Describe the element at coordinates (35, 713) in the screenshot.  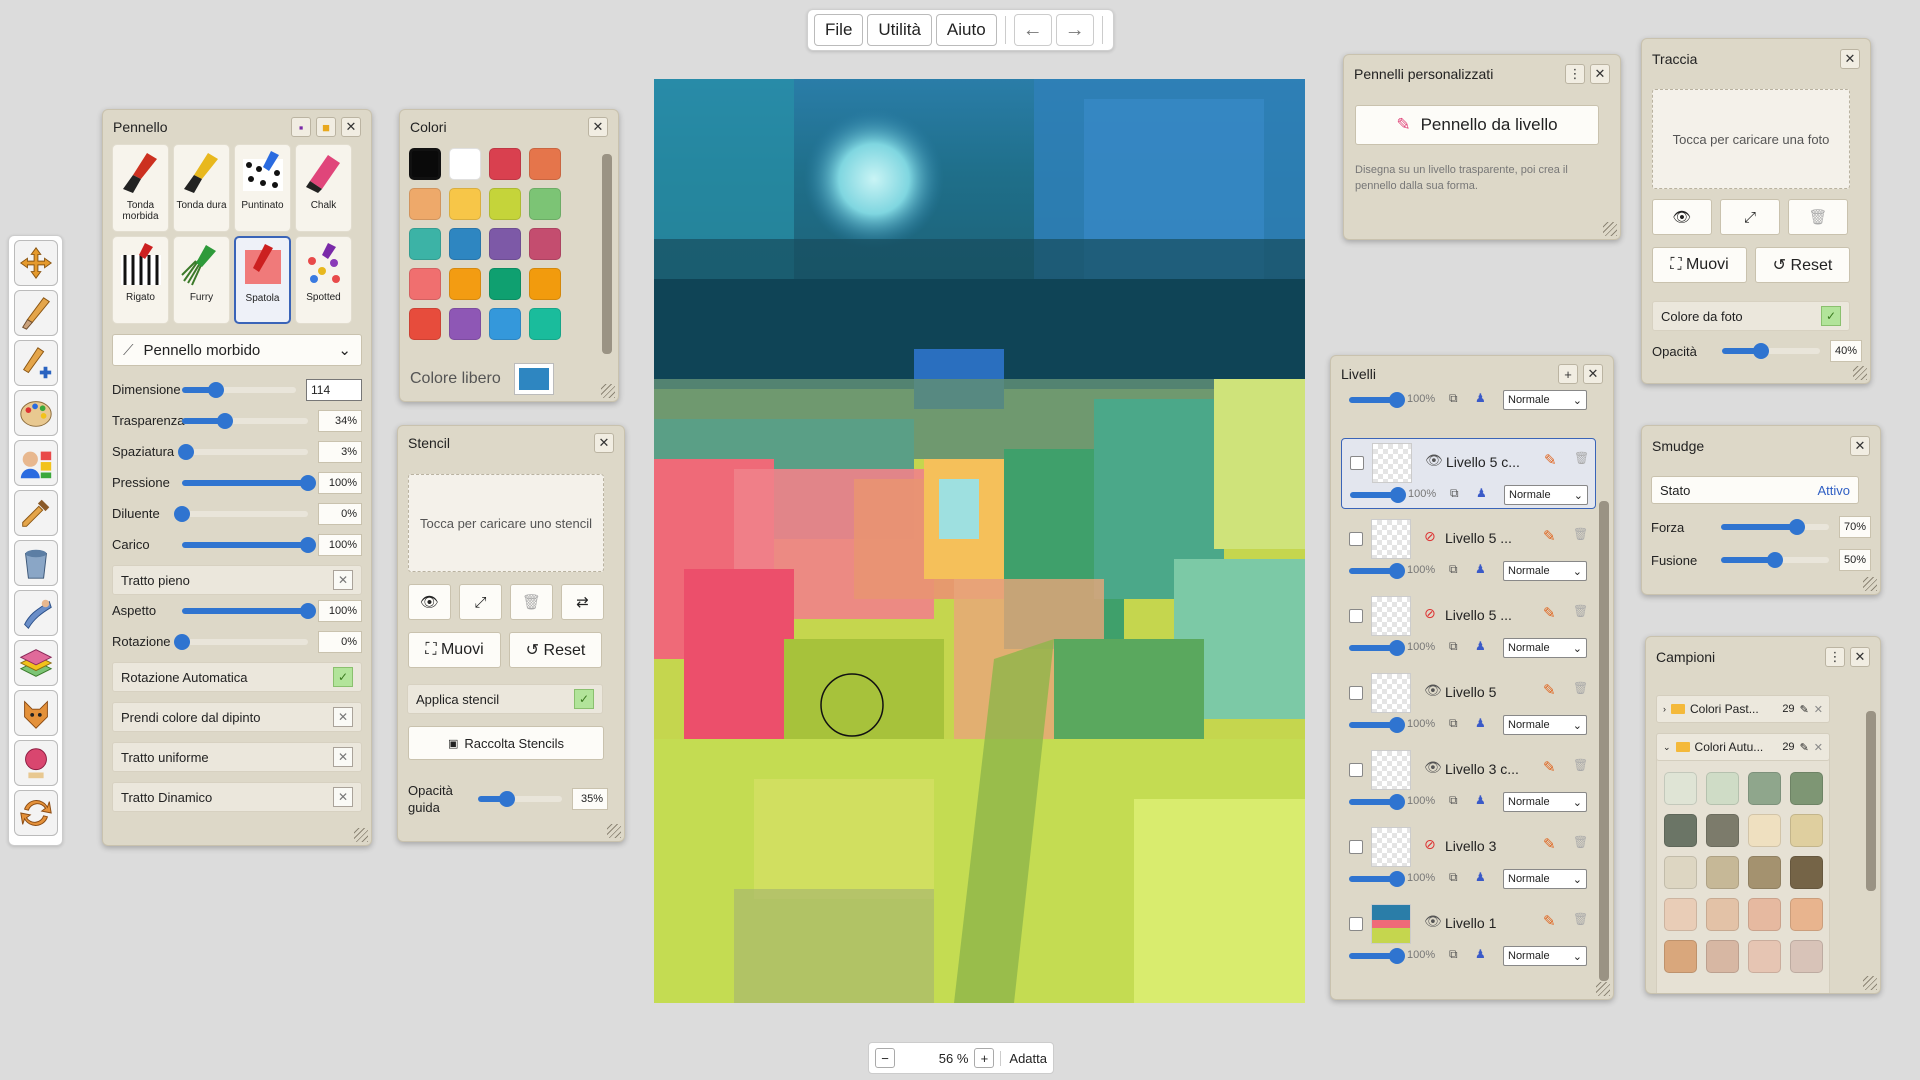
I see `tool-fox` at that location.